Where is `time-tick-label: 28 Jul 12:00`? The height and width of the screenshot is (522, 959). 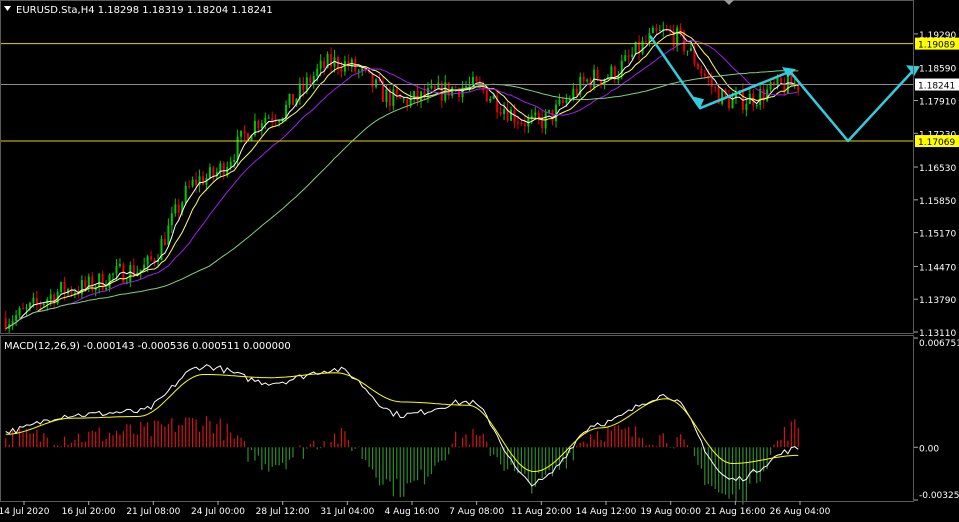 time-tick-label: 28 Jul 12:00 is located at coordinates (283, 512).